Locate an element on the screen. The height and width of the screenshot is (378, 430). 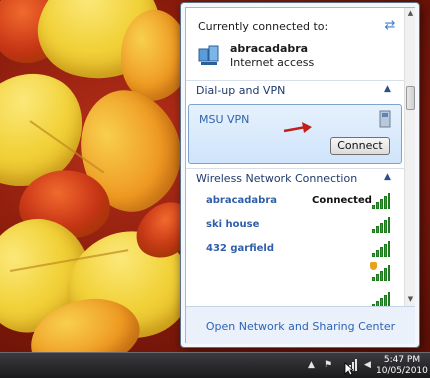
volume-icon: ◀ is located at coordinates (367, 365).